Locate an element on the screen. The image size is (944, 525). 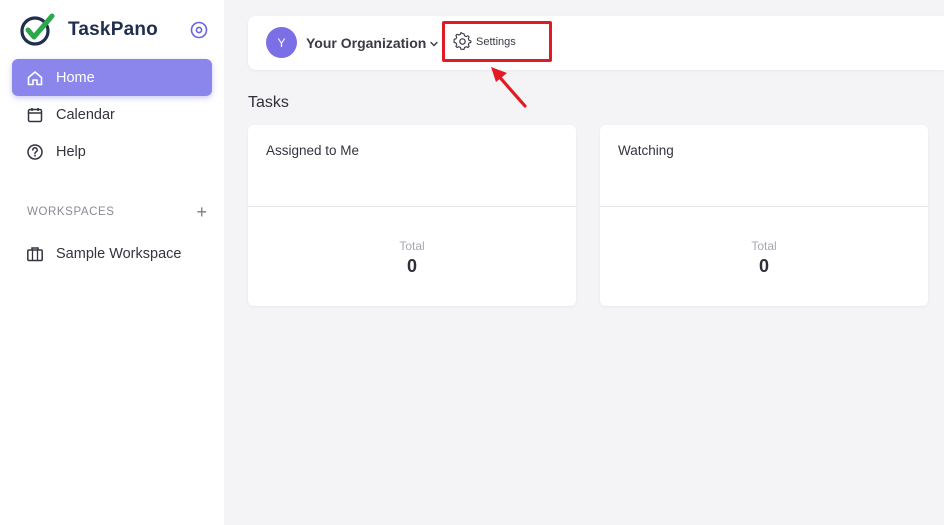
brand-name: TaskPano is located at coordinates (113, 29).